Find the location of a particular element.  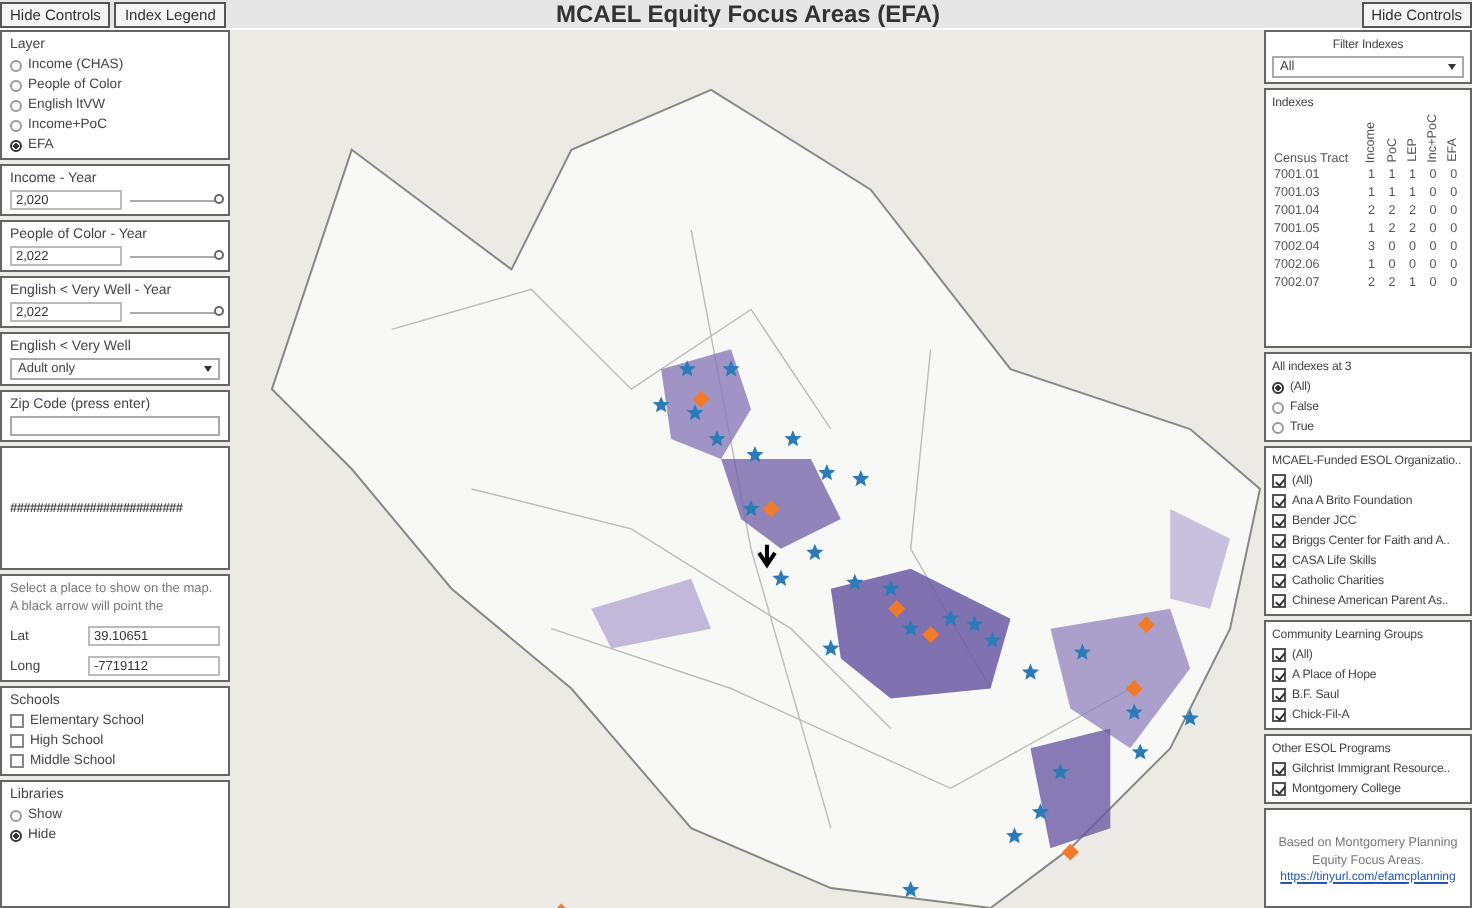

dashboard-title: MCAEL Equity Focus Areas (EFA) is located at coordinates (748, 14).